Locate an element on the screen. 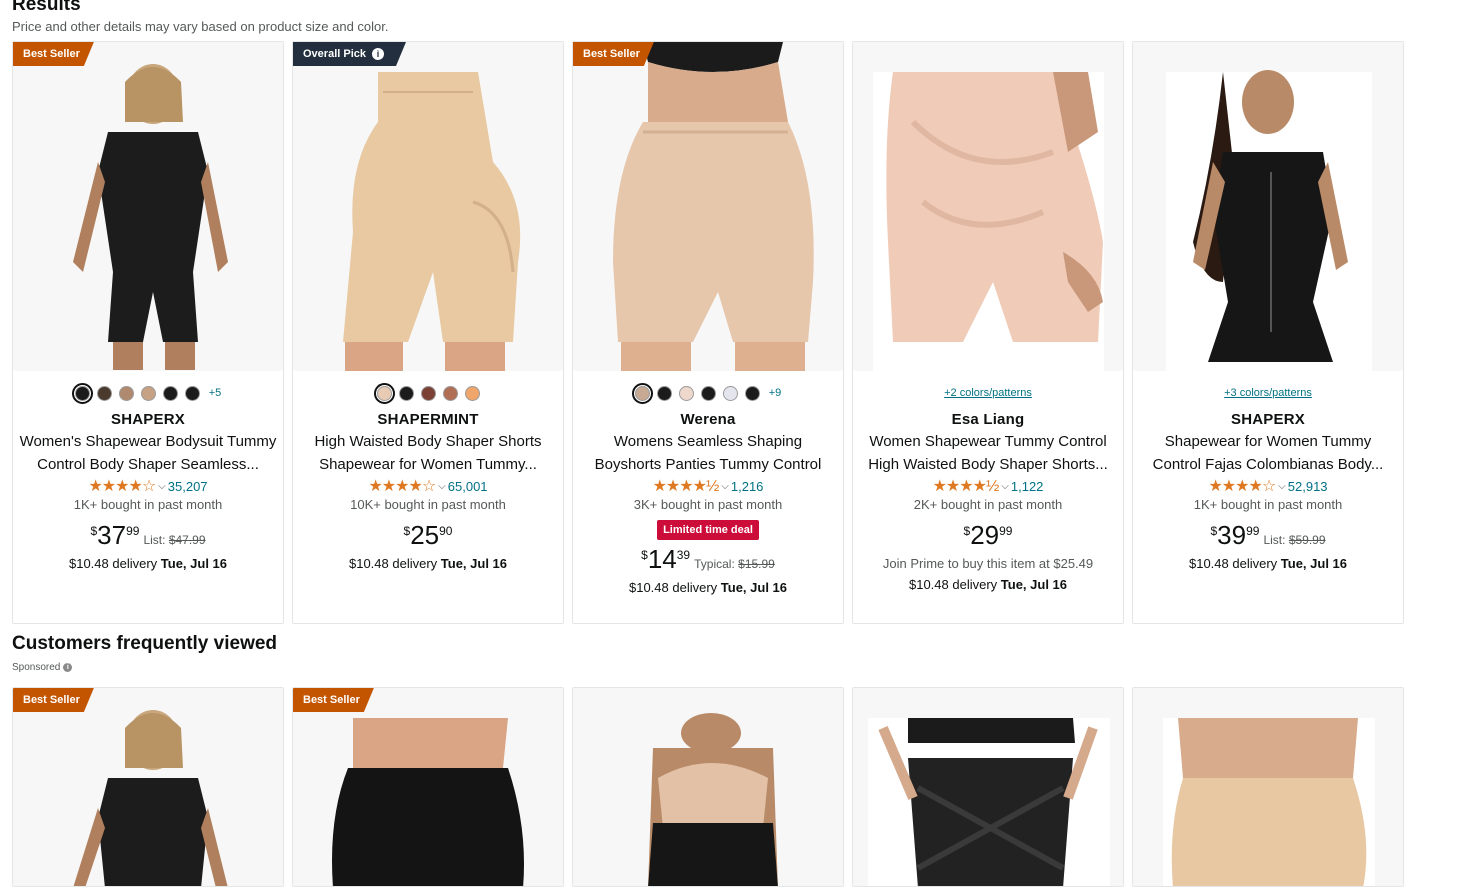 This screenshot has width=1465, height=887. price-whole: 14 is located at coordinates (662, 559).